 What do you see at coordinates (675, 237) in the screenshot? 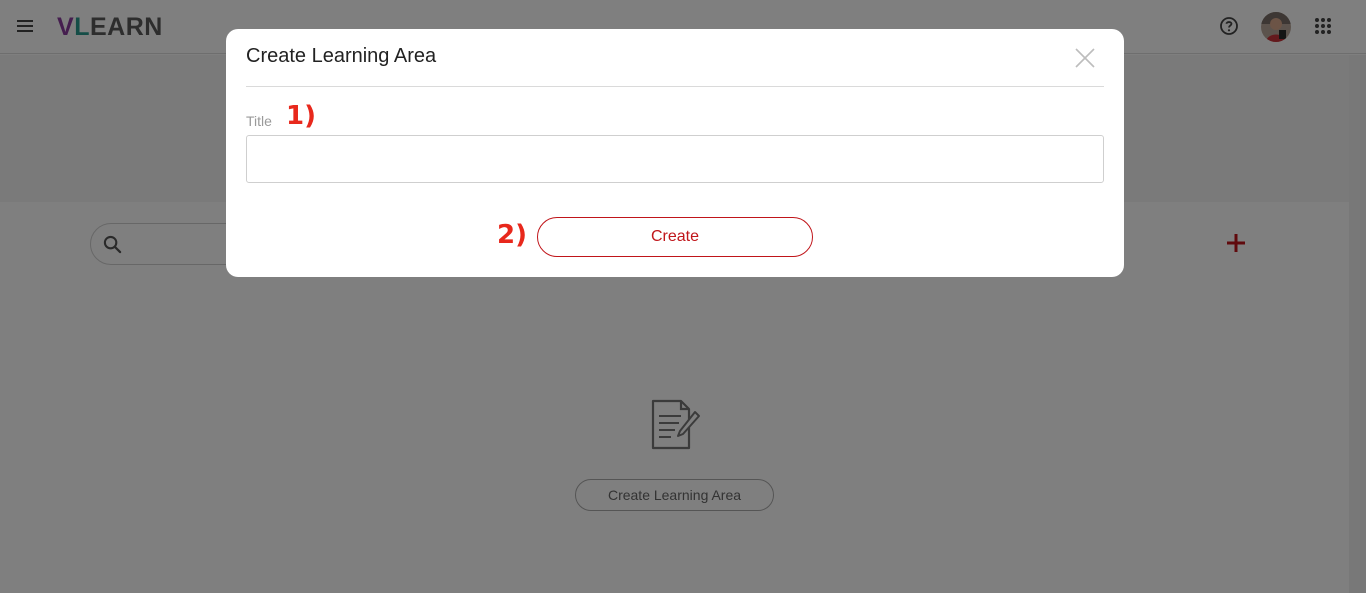
I see `create-button: Create` at bounding box center [675, 237].